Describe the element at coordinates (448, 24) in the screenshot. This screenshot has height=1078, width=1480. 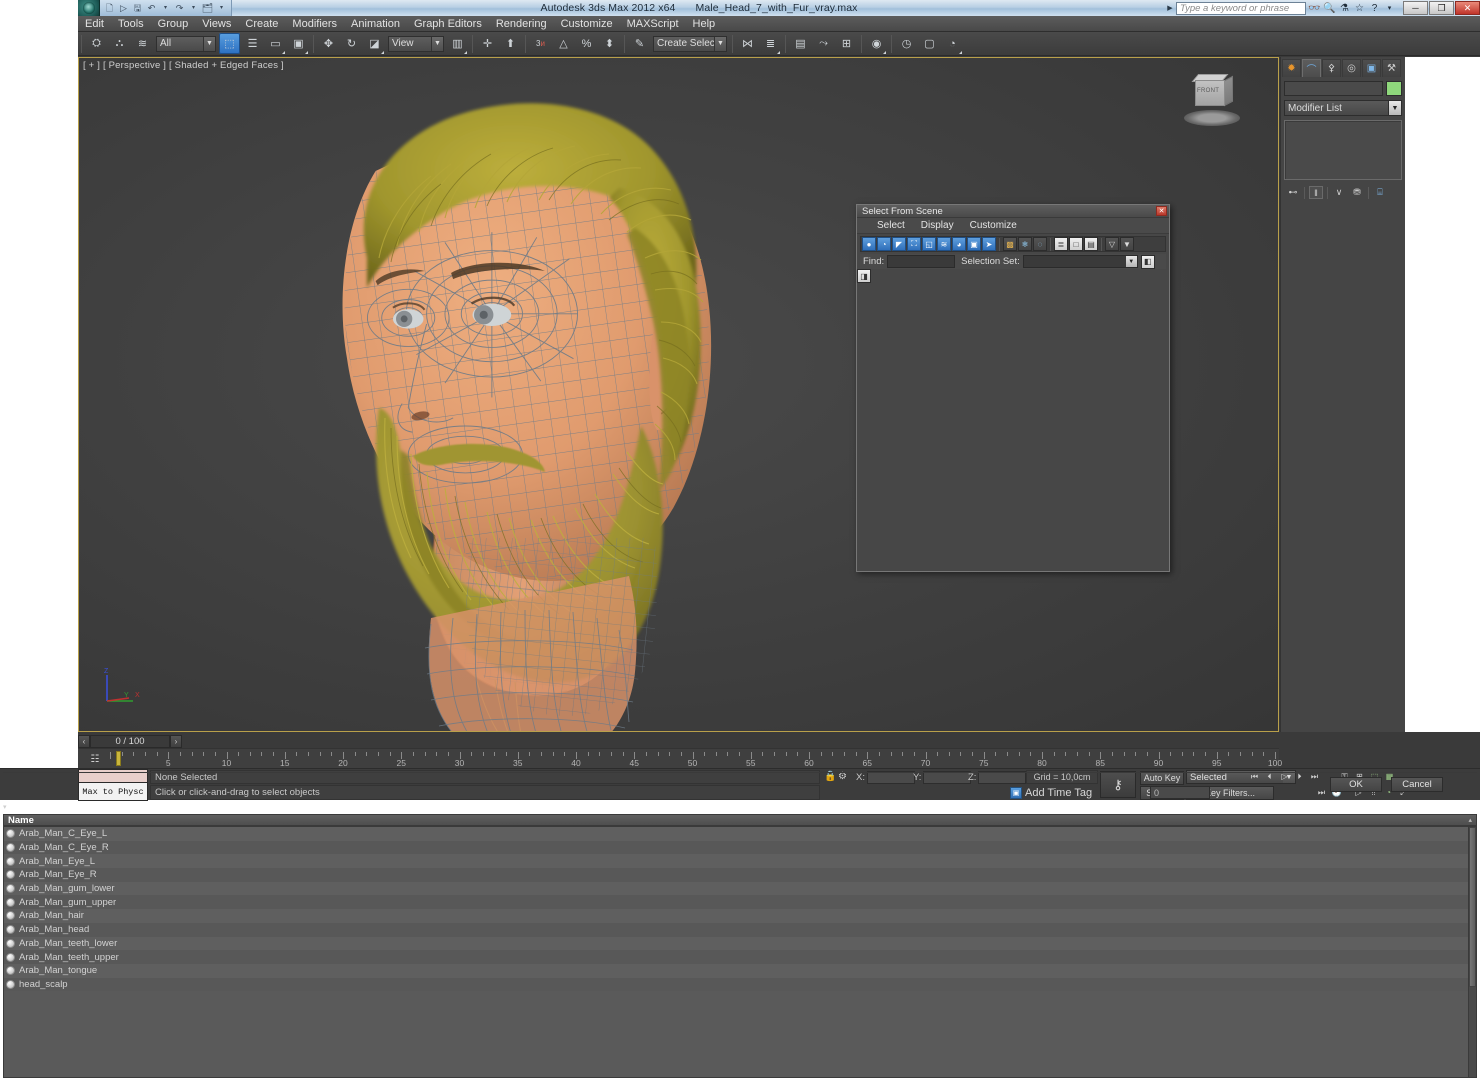
I see `menu-item-graph-editors: Graph Editors` at that location.